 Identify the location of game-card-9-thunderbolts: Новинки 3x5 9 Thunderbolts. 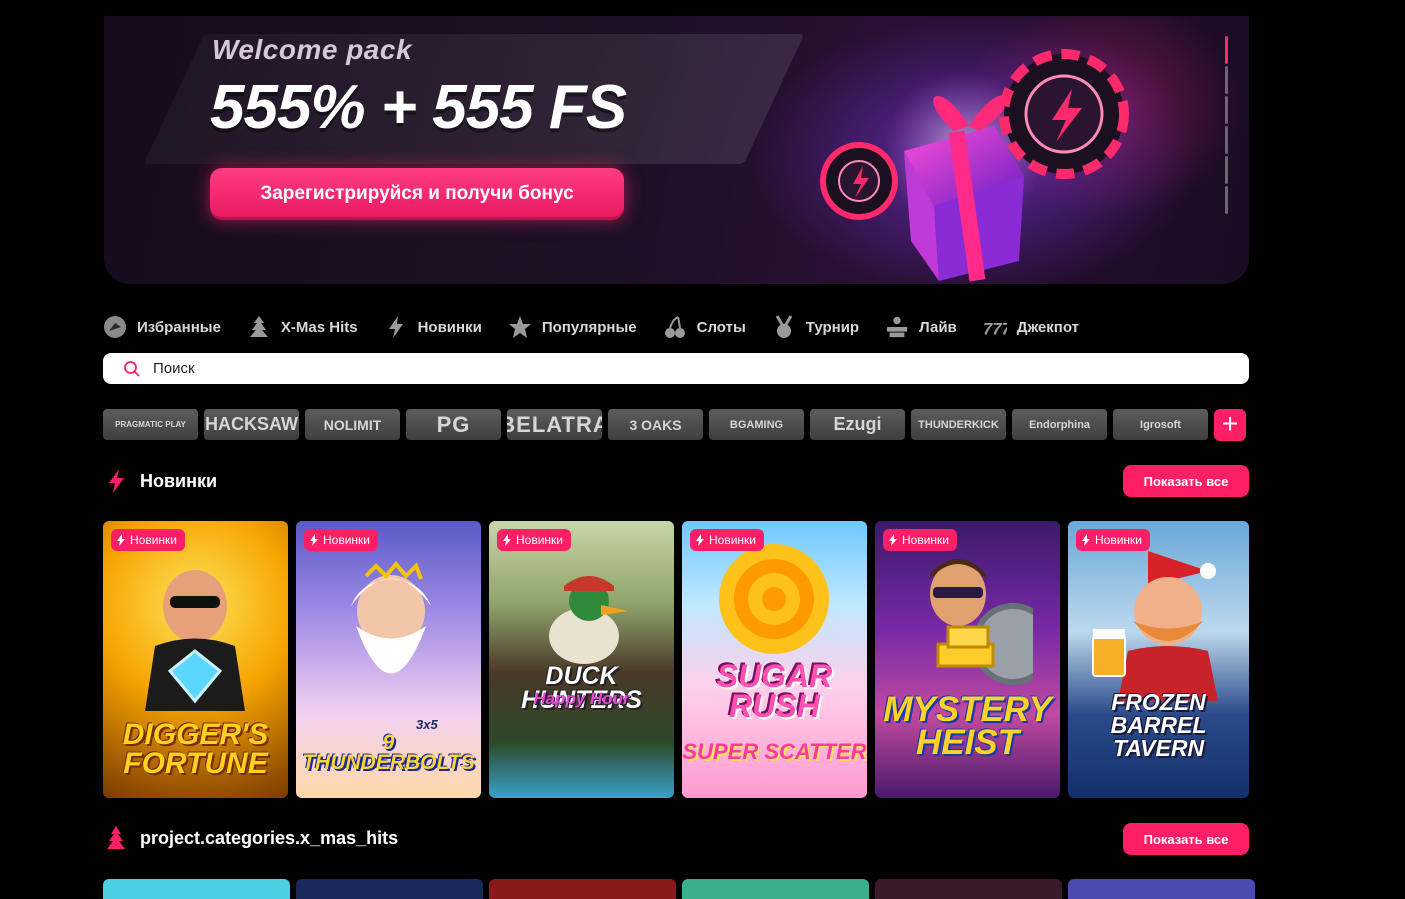
(388, 659).